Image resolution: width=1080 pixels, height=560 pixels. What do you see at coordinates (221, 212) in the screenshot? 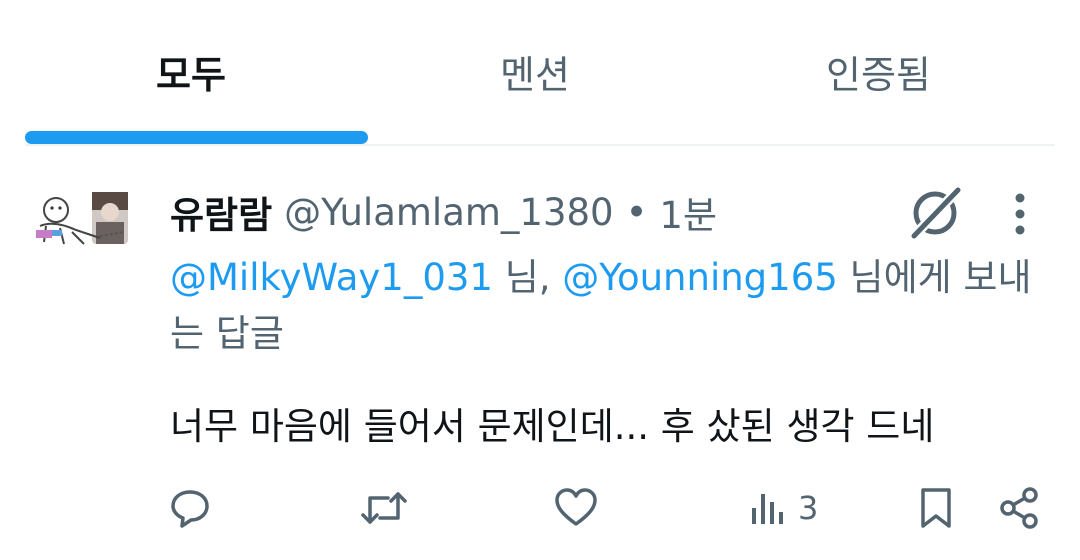
I see `display-name: 유람람` at bounding box center [221, 212].